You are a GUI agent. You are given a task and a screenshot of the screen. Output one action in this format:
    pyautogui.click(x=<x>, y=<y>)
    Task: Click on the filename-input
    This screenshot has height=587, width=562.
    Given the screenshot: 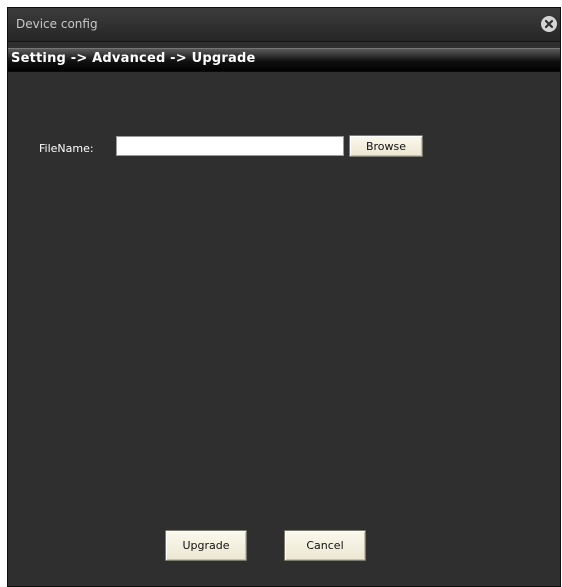 What is the action you would take?
    pyautogui.click(x=230, y=146)
    